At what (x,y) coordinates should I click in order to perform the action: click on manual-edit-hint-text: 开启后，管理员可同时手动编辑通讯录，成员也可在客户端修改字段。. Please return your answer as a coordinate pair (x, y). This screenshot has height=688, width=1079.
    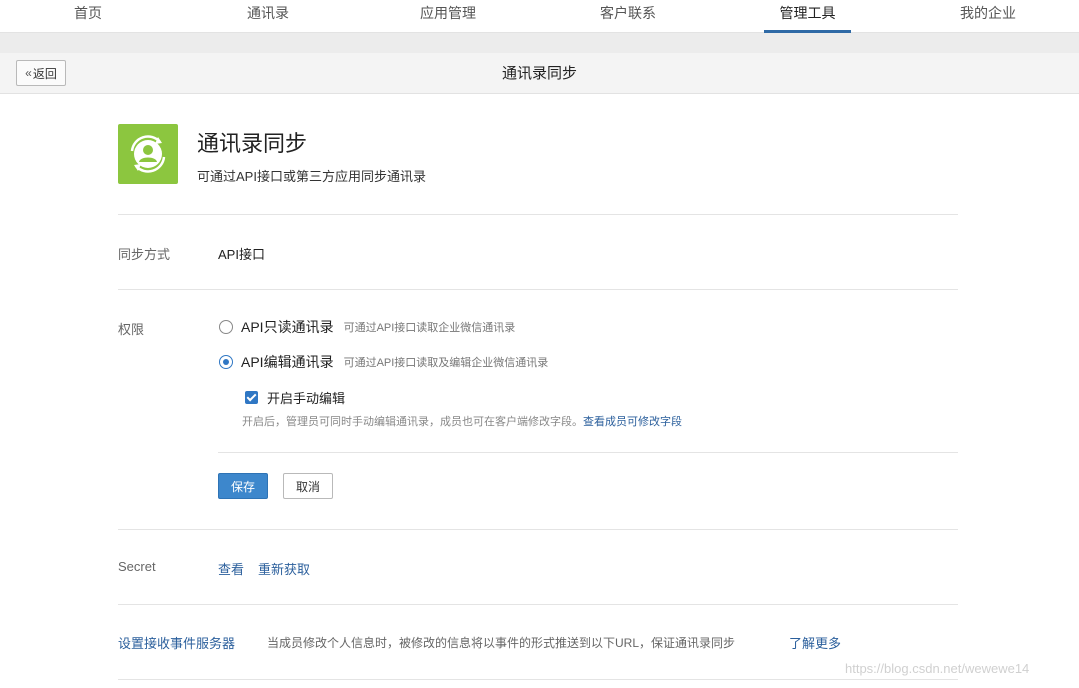
    Looking at the image, I should click on (412, 422).